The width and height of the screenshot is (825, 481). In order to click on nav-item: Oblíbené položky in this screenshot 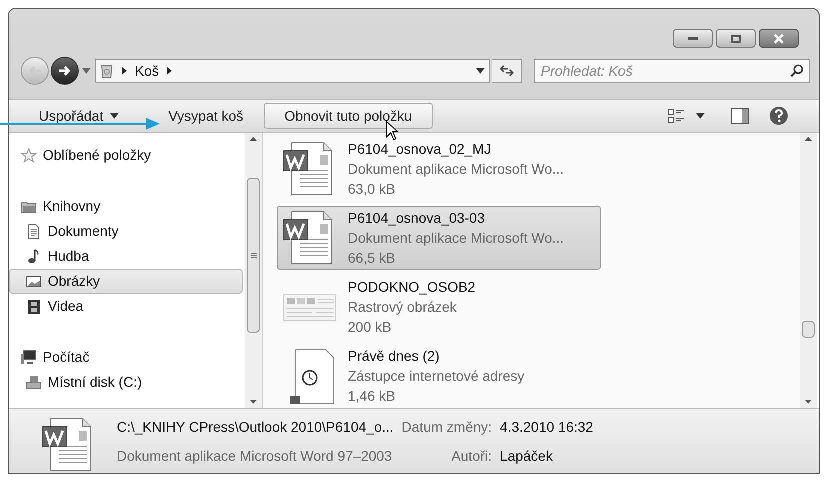, I will do `click(131, 155)`.